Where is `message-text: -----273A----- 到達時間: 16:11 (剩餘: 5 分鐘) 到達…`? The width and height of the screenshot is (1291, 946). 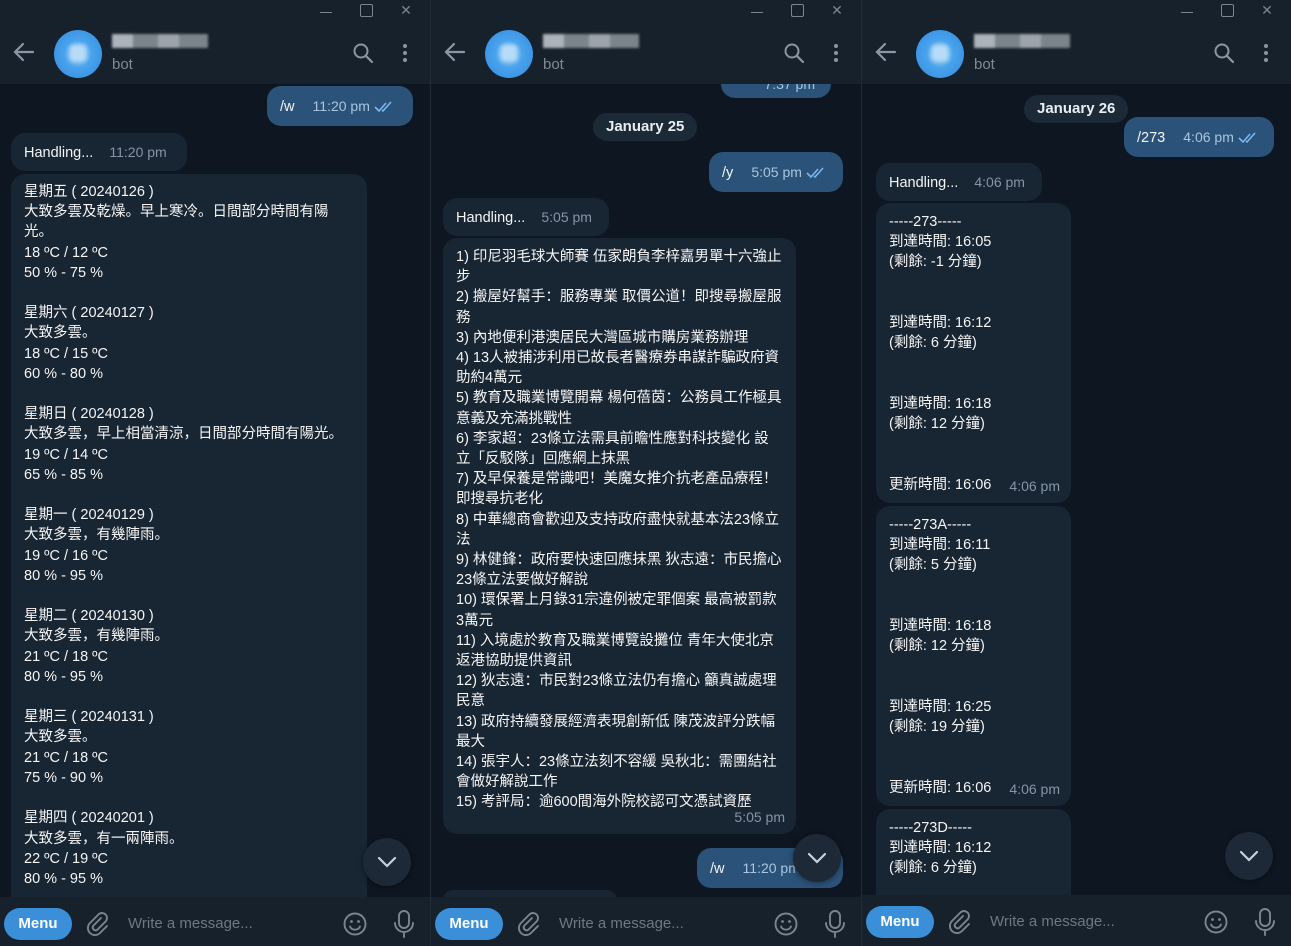 message-text: -----273A----- 到達時間: 16:11 (剩餘: 5 分鐘) 到達… is located at coordinates (940, 656).